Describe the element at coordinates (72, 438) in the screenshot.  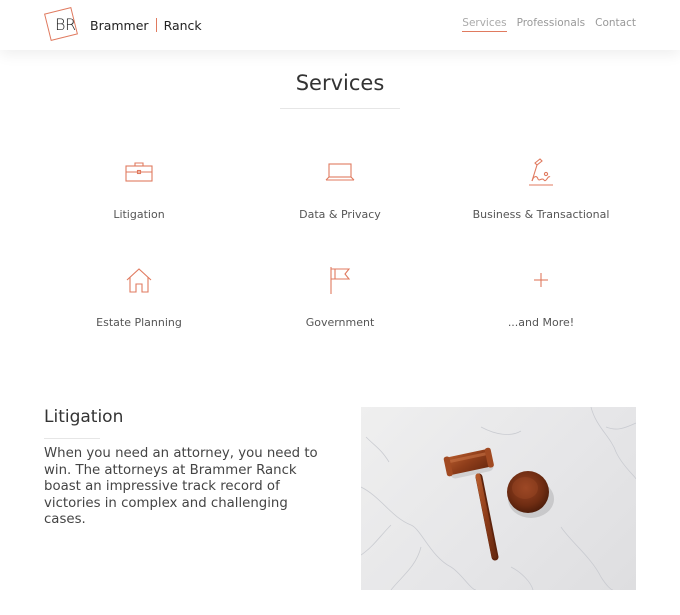
I see `litigation-divider` at that location.